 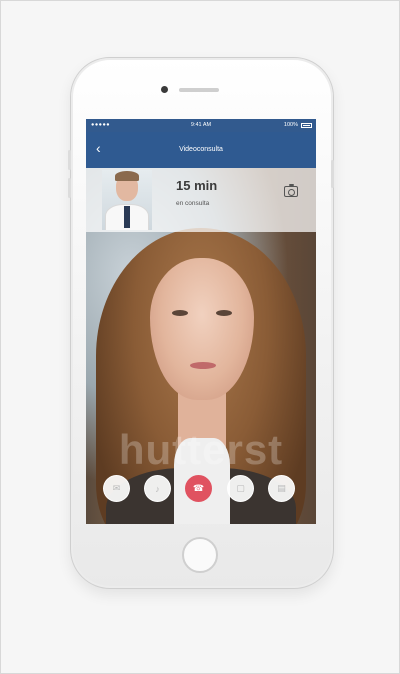 I want to click on documents-button: ▤, so click(x=281, y=488).